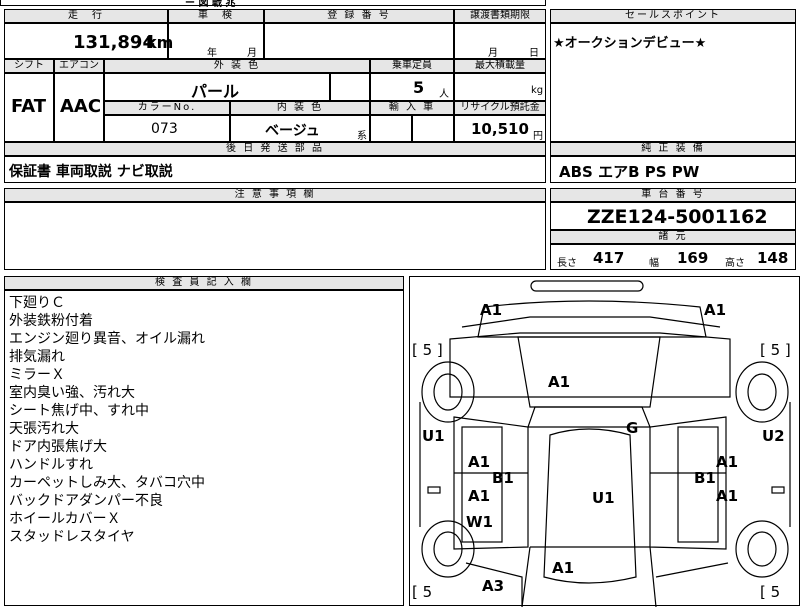 This screenshot has height=607, width=800. Describe the element at coordinates (65, 519) in the screenshot. I see `inspector-note: ホイールカバーＸ` at that location.